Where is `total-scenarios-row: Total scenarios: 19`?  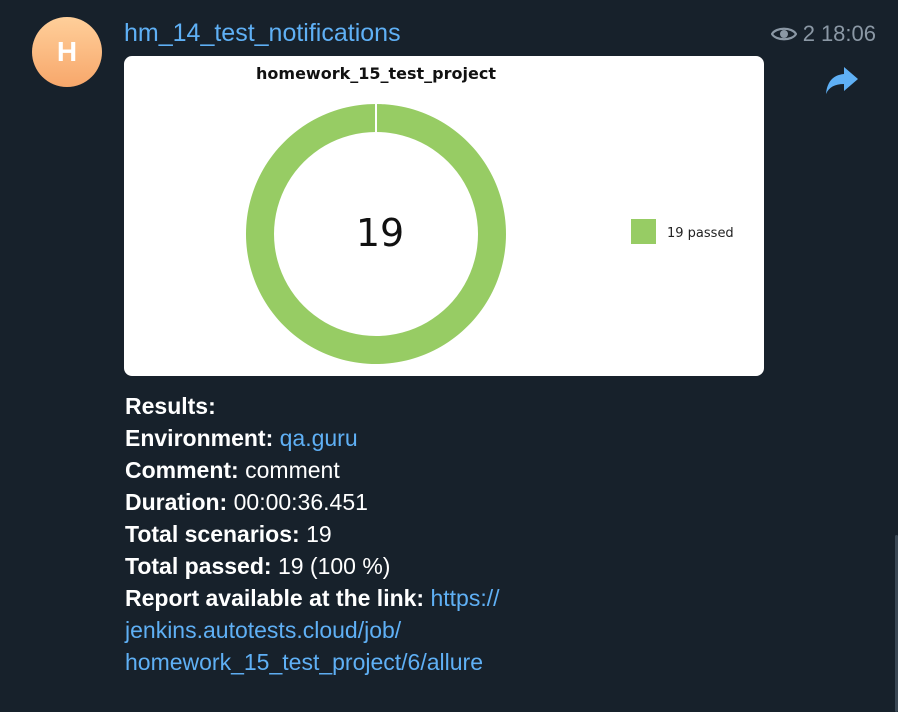 total-scenarios-row: Total scenarios: 19 is located at coordinates (475, 534).